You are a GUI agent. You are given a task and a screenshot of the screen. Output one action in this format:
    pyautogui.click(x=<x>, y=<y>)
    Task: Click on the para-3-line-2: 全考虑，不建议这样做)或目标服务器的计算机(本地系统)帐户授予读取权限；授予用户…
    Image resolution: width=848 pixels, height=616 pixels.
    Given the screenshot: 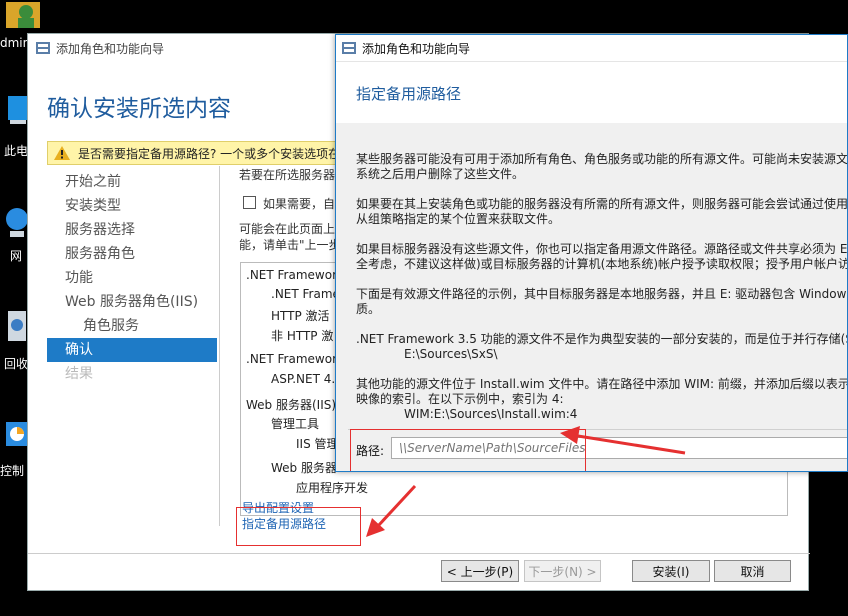 What is the action you would take?
    pyautogui.click(x=602, y=264)
    